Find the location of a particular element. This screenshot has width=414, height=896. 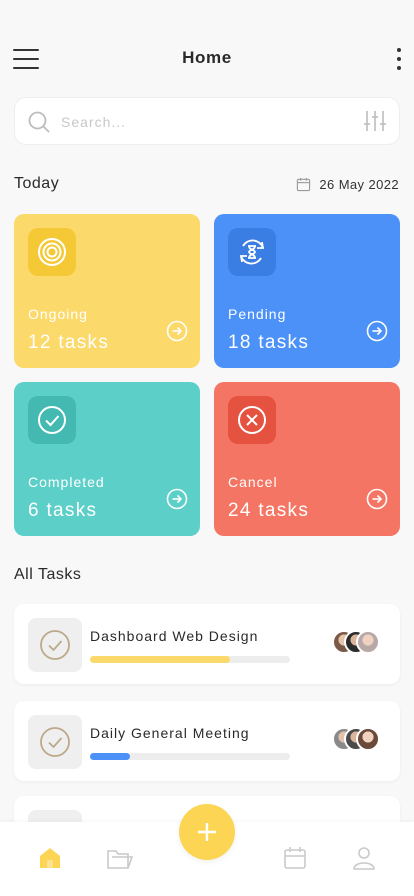

profile-icon is located at coordinates (364, 858).